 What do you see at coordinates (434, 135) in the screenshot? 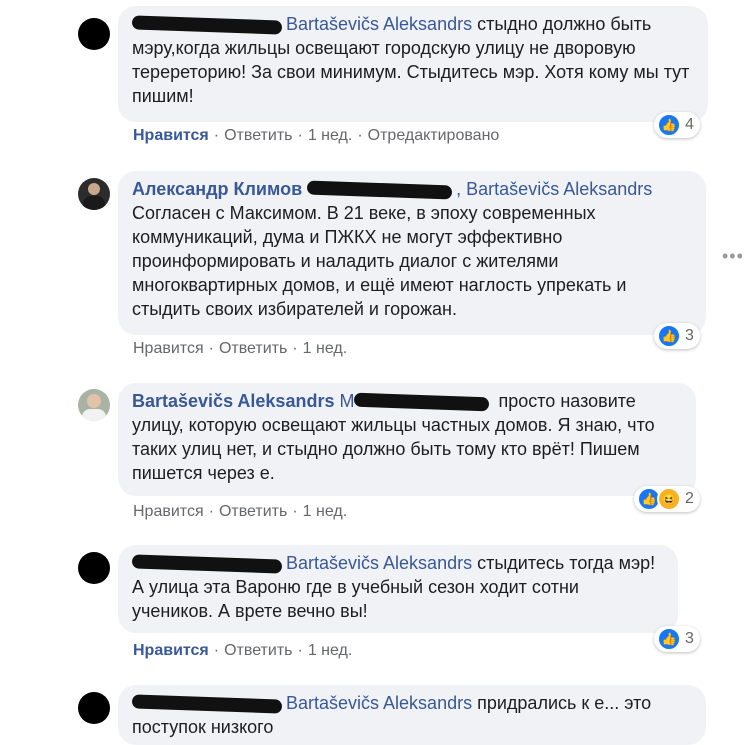
I see `edited-label: Отредактировано` at bounding box center [434, 135].